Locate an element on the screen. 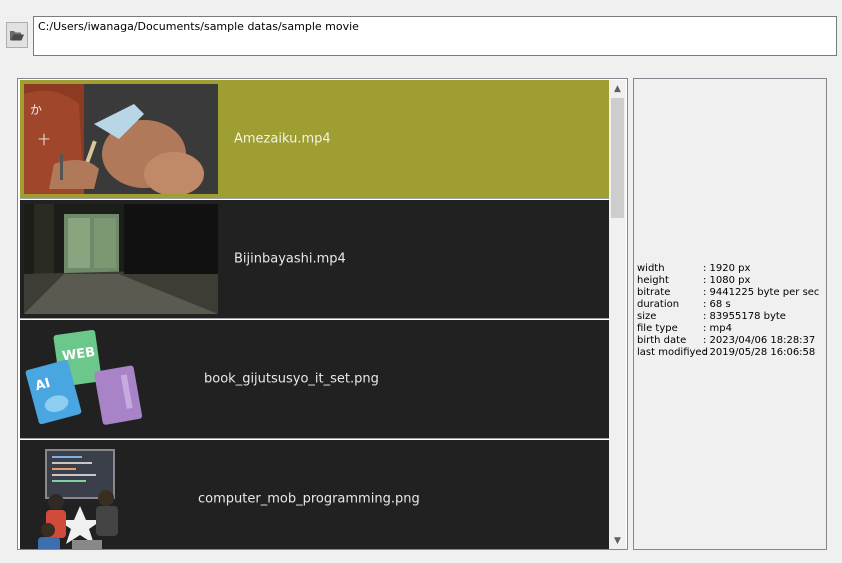 Image resolution: width=842 pixels, height=563 pixels. info-row: duration : 68 s is located at coordinates (728, 305).